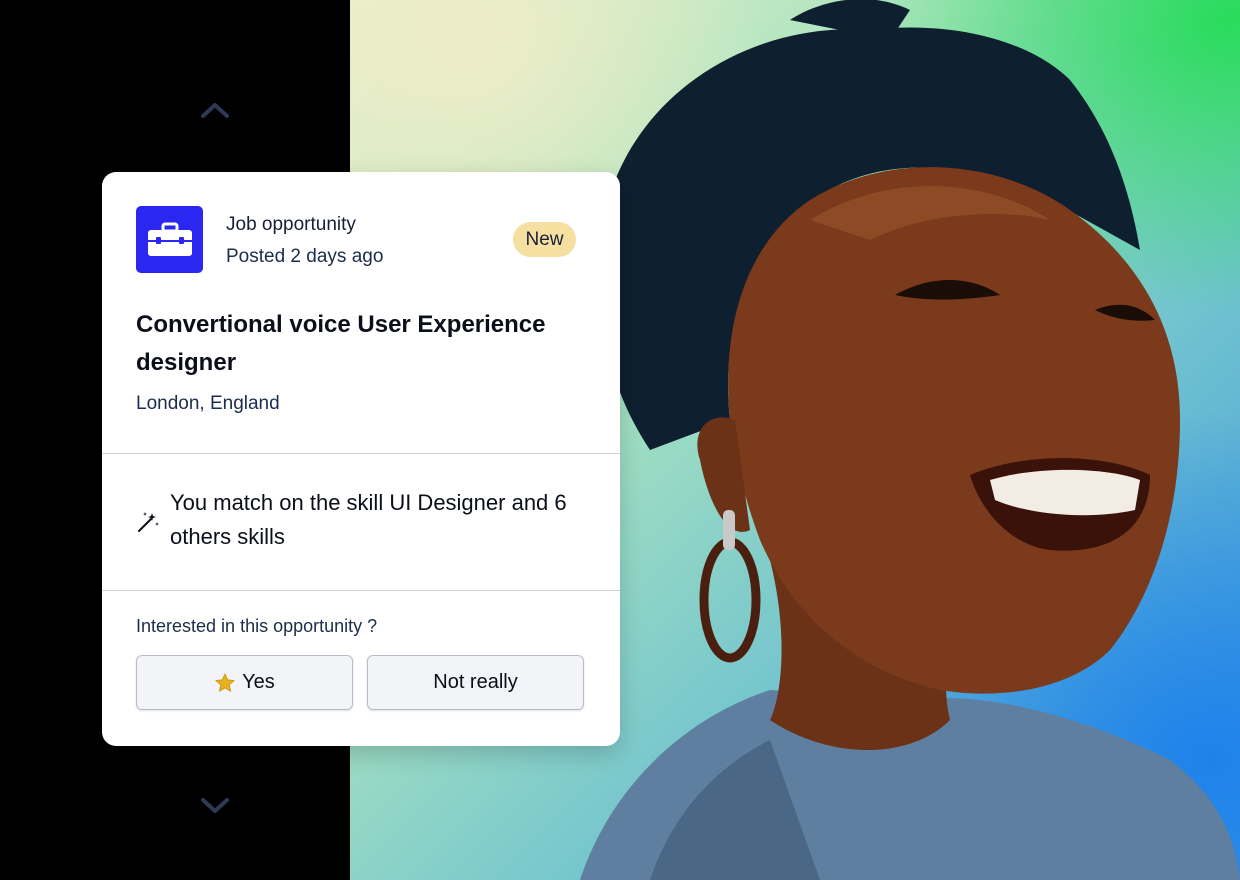  Describe the element at coordinates (258, 682) in the screenshot. I see `yes-label: Yes` at that location.